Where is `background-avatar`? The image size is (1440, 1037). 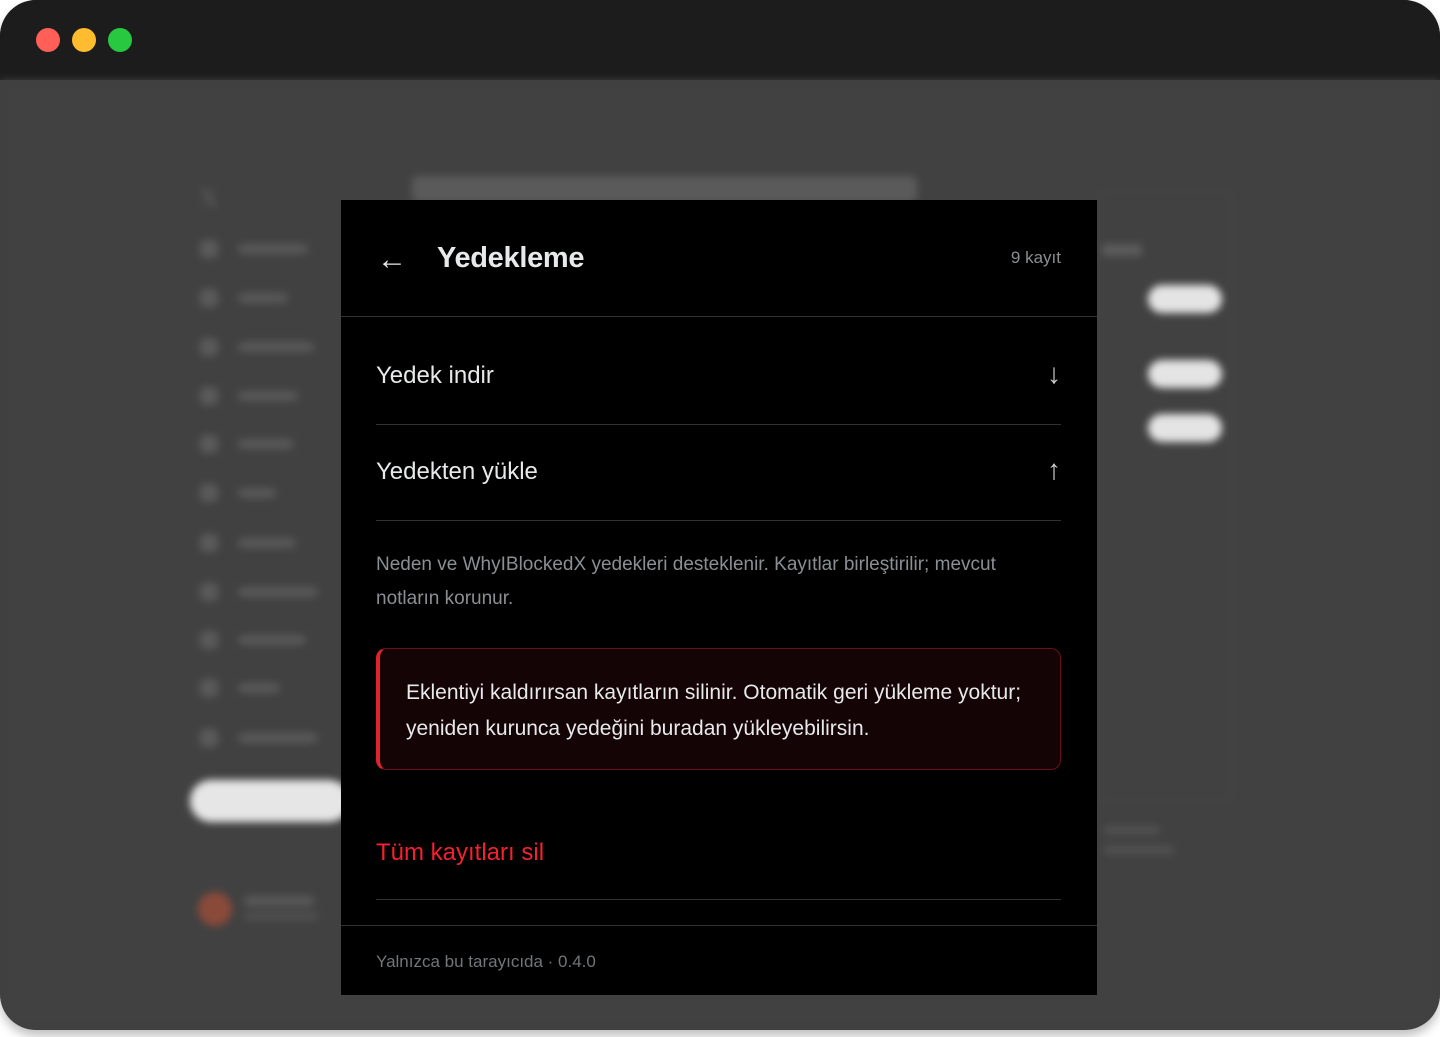 background-avatar is located at coordinates (215, 909).